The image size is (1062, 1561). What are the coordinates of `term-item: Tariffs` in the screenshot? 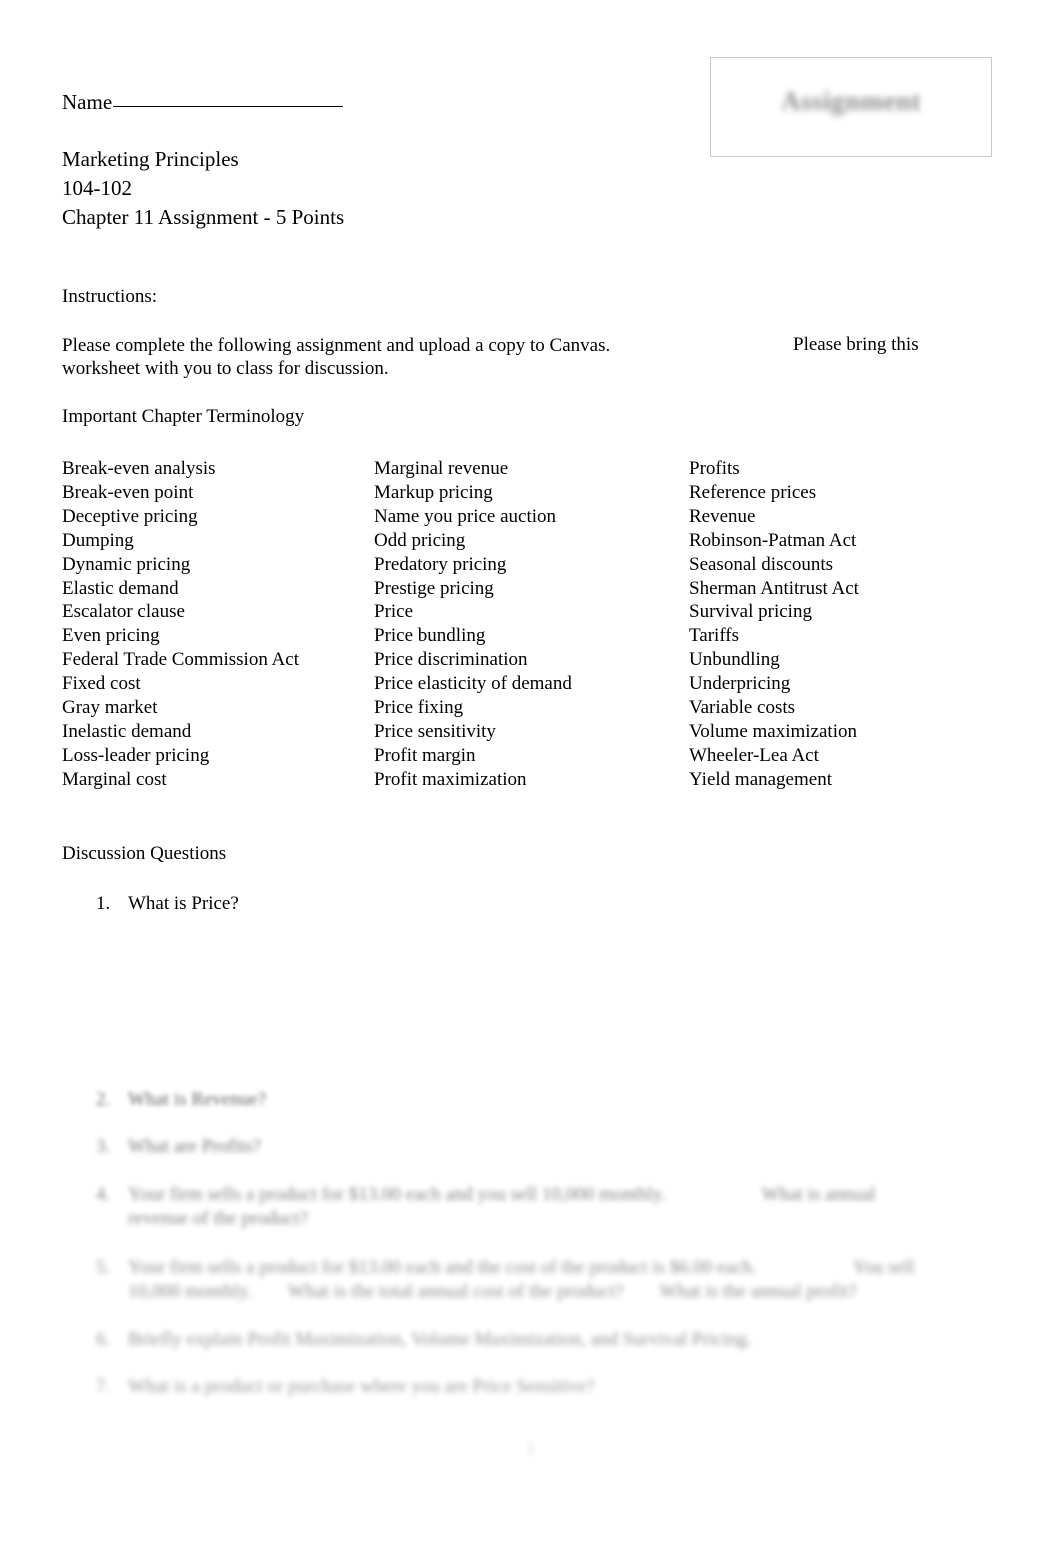 It's located at (714, 636).